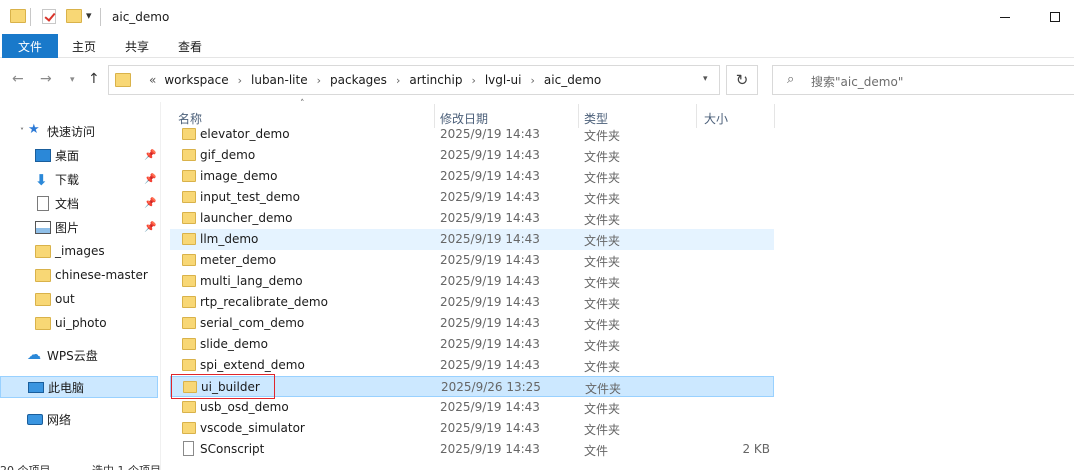 The width and height of the screenshot is (1074, 470). I want to click on picture-icon, so click(43, 227).